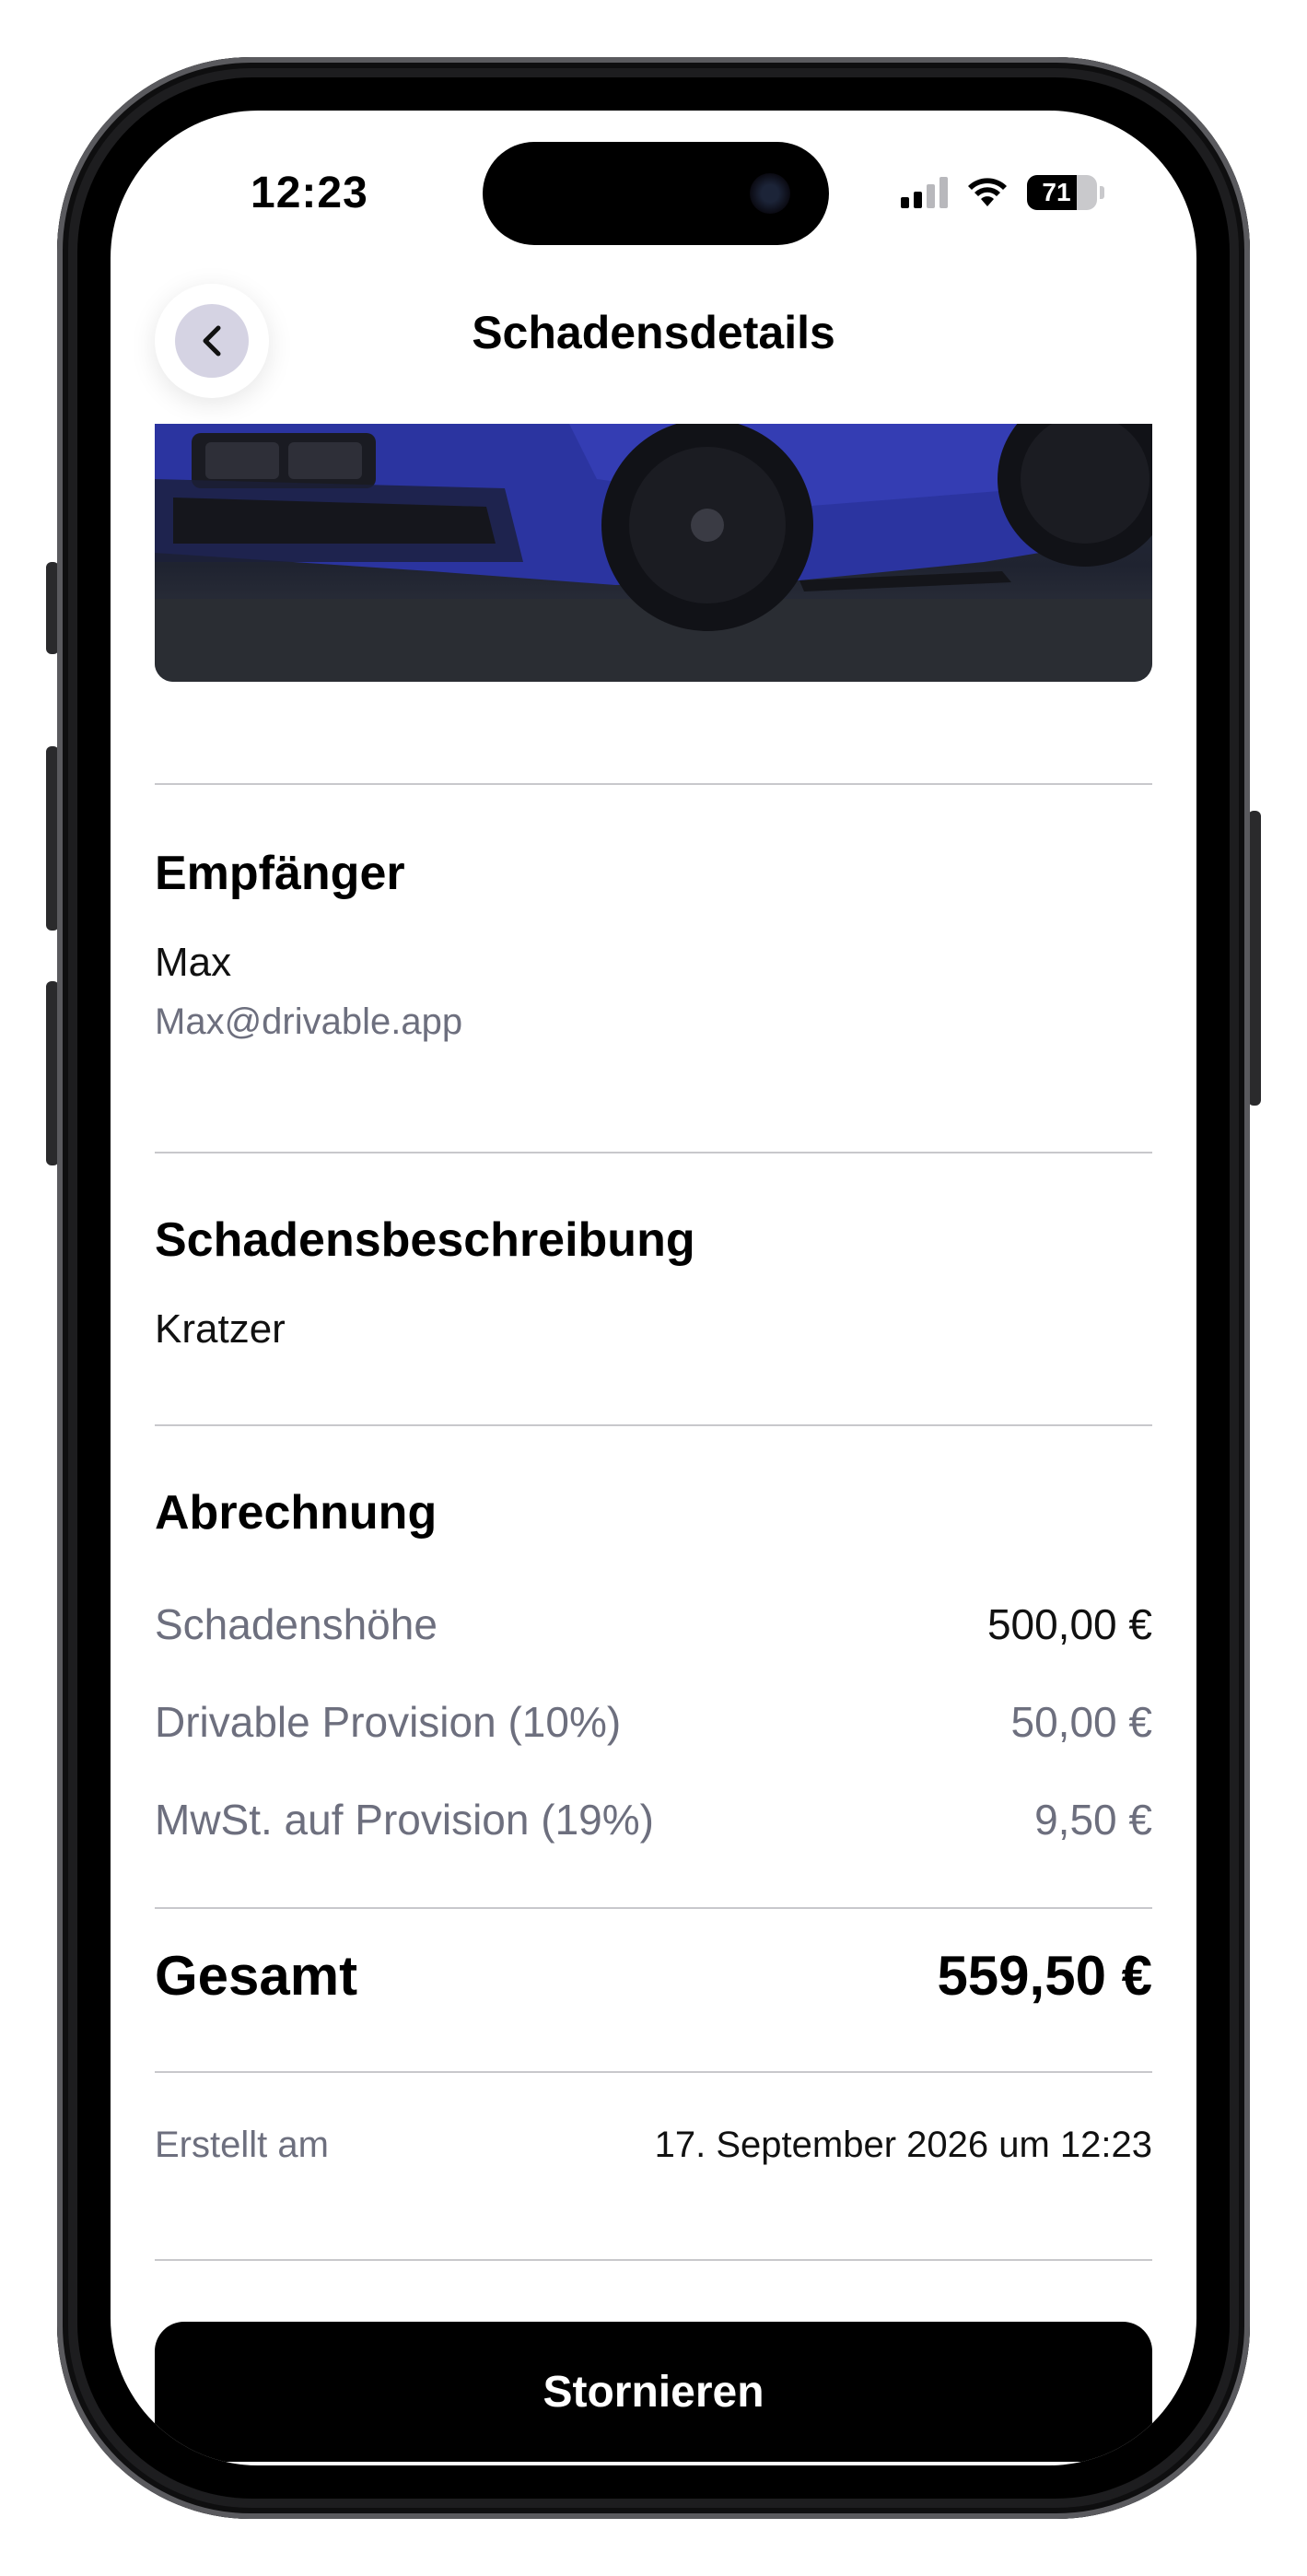 This screenshot has height=2576, width=1307. I want to click on recipient-email: Max@drivable.app, so click(309, 1022).